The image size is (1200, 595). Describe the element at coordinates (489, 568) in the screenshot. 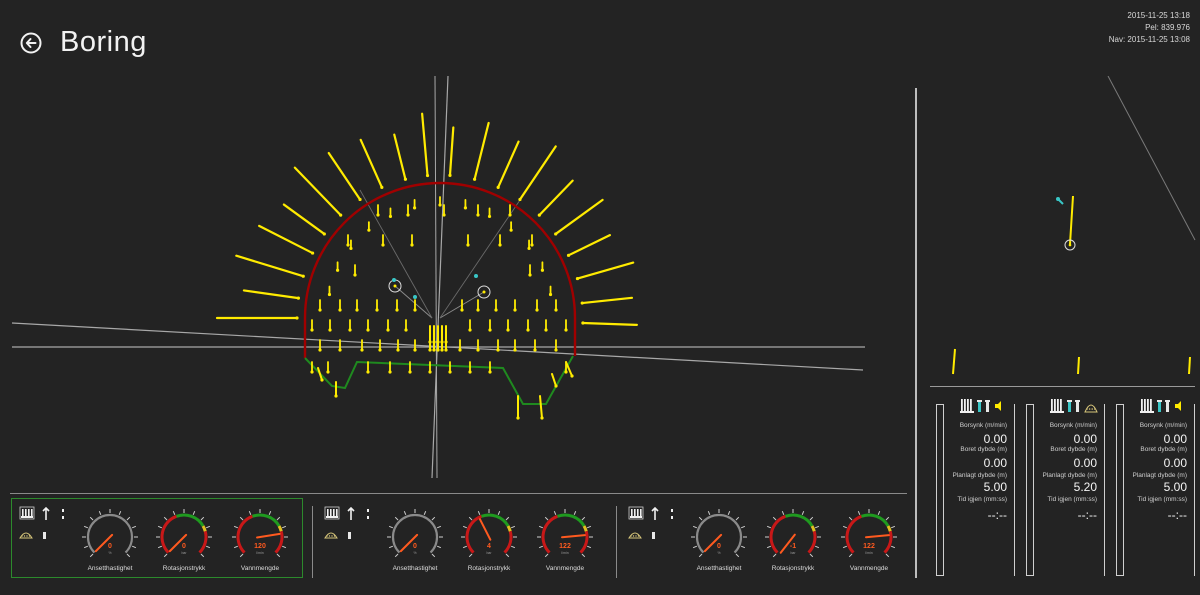

I see `gauge-label: Rotasjonstrykk` at that location.